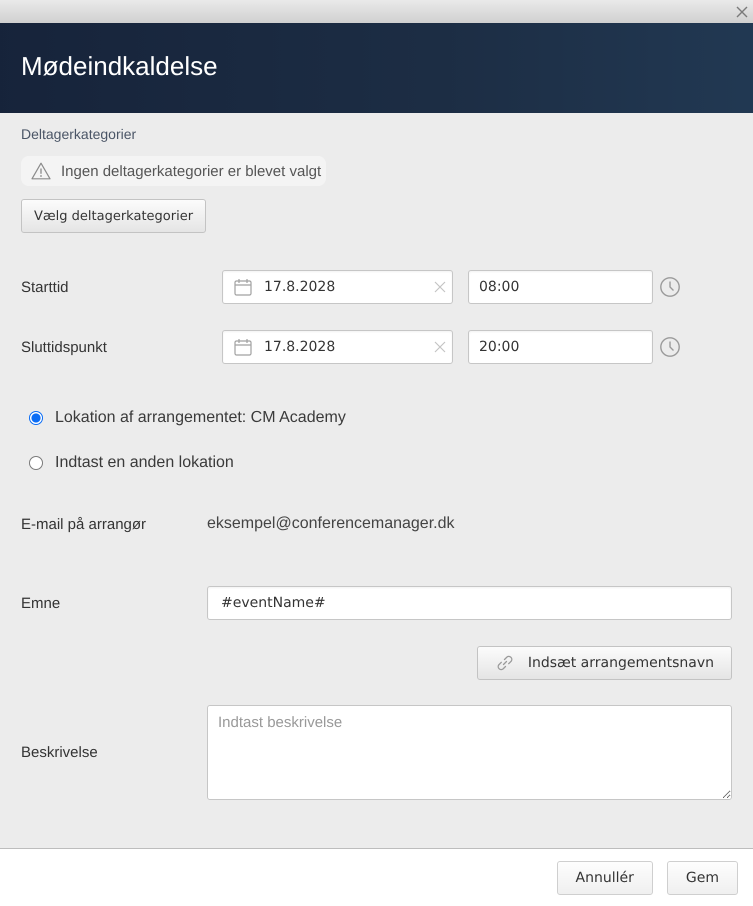 The height and width of the screenshot is (906, 753). What do you see at coordinates (702, 878) in the screenshot?
I see `save-button: Gem` at bounding box center [702, 878].